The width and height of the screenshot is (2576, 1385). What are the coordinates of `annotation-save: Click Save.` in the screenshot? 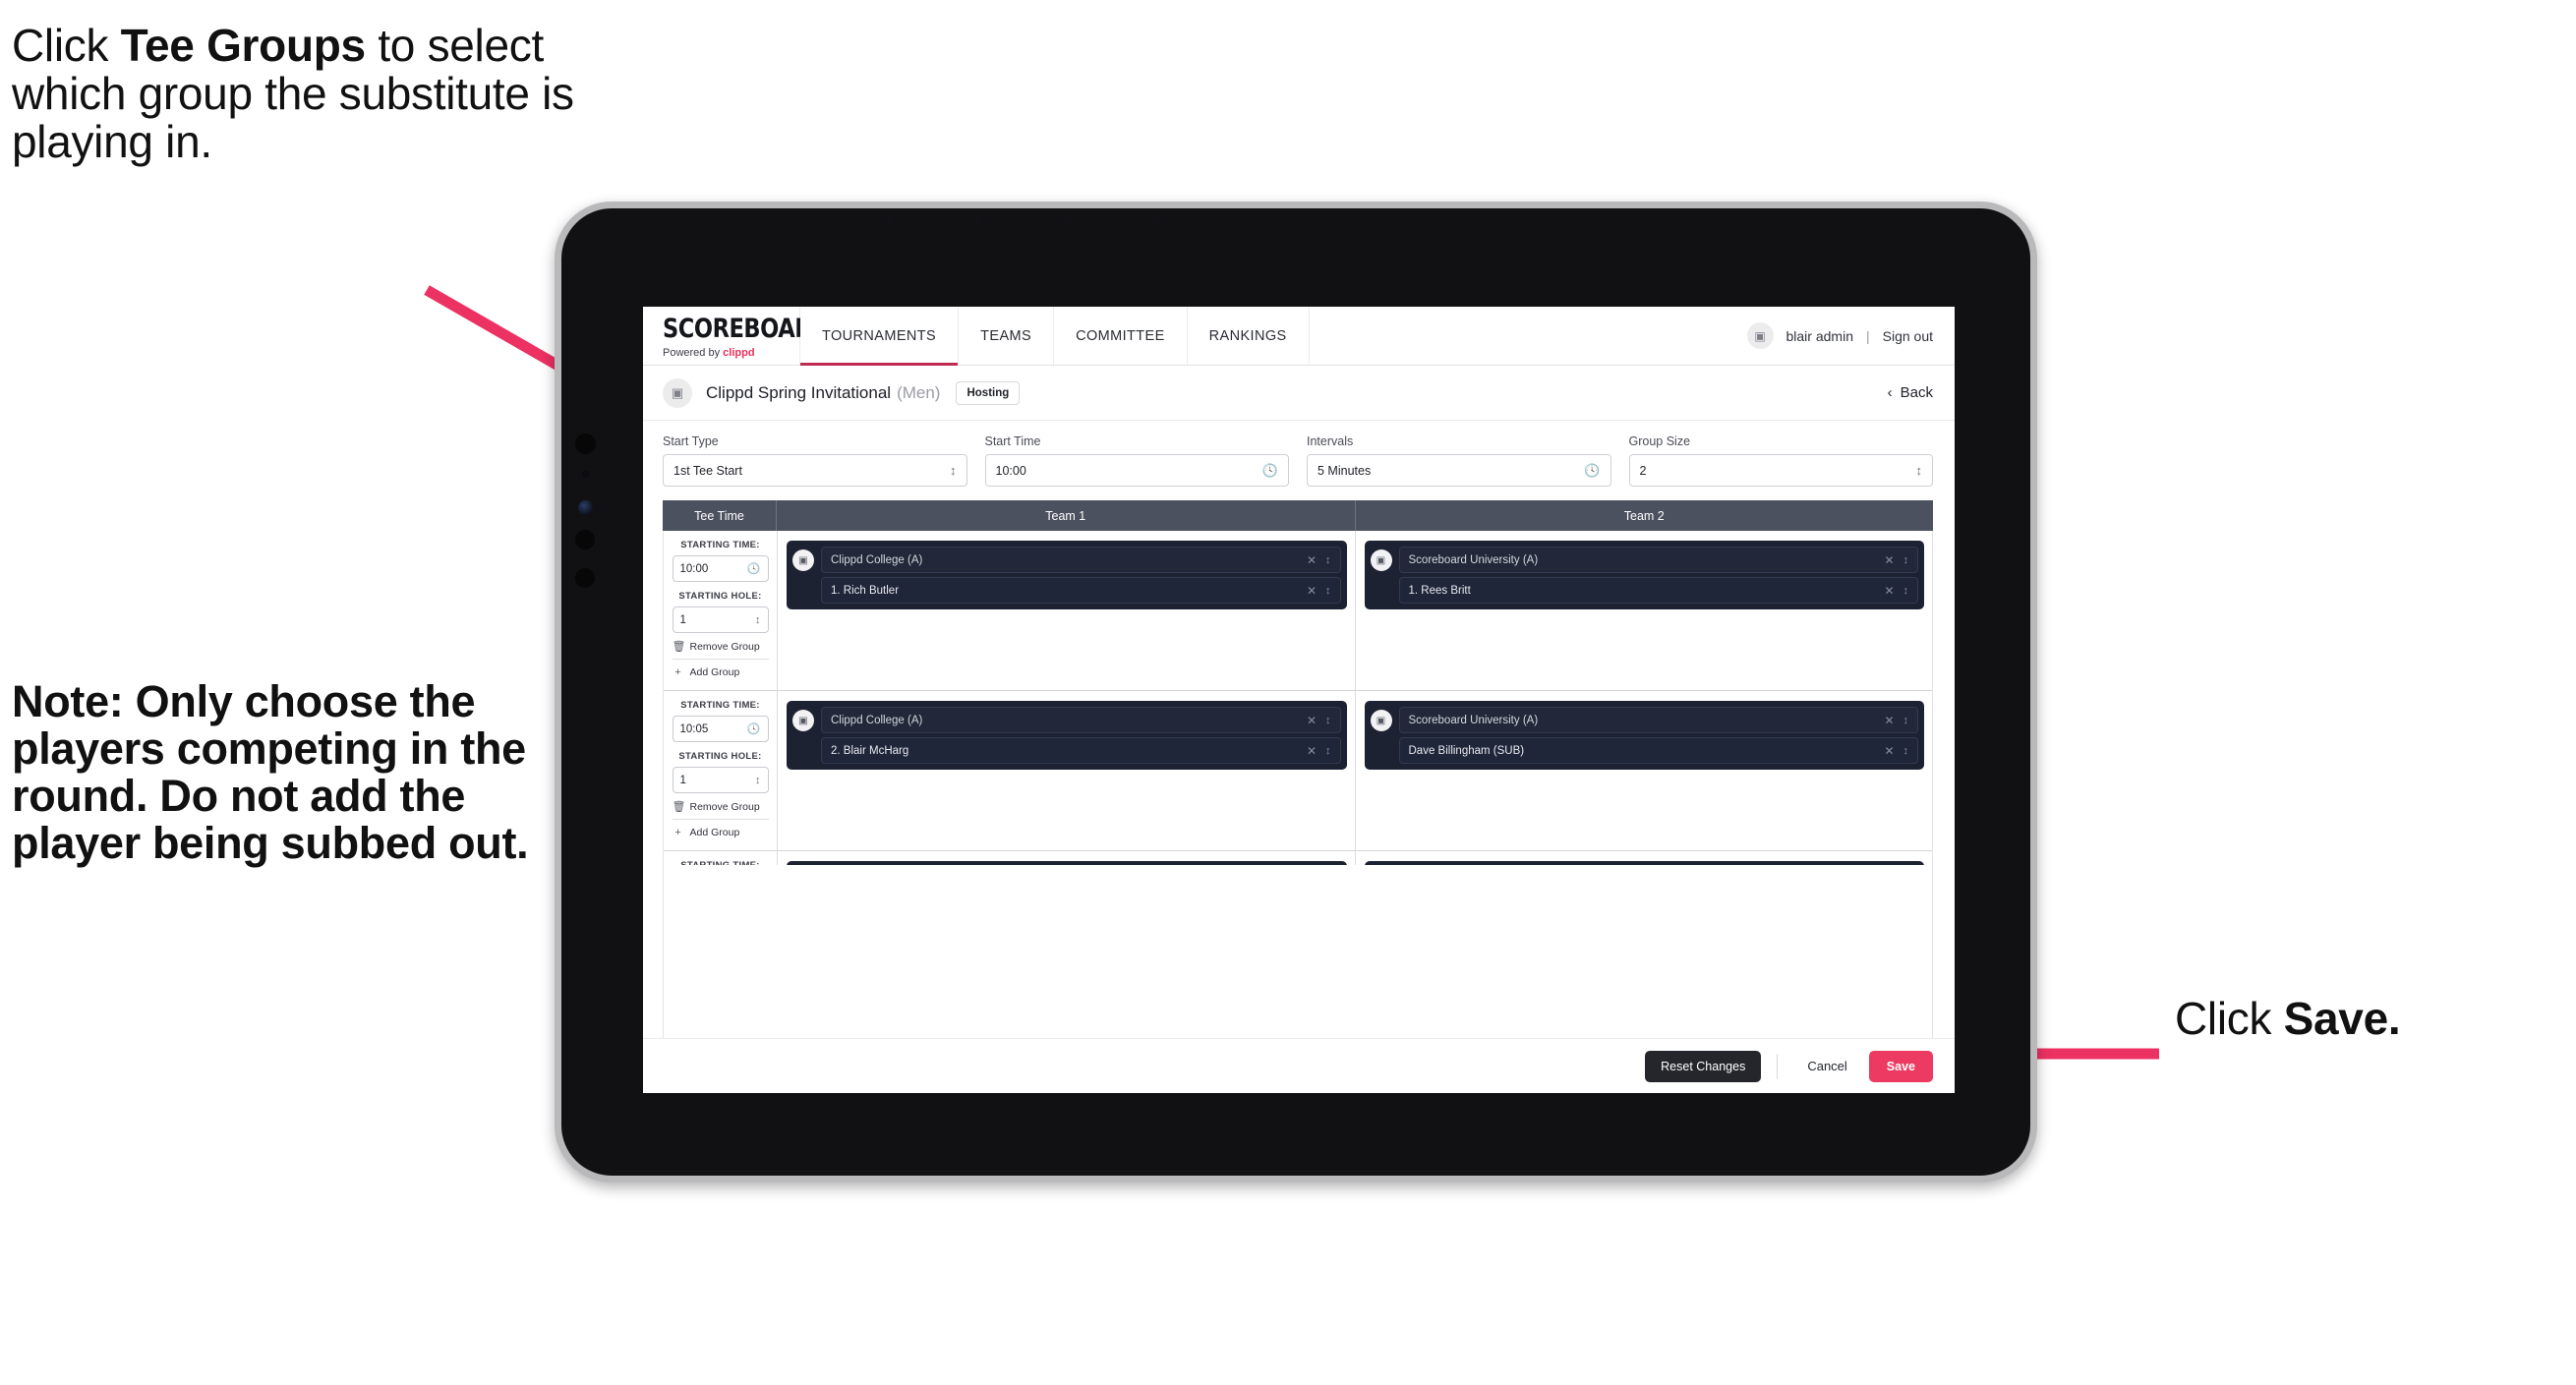 It's located at (2366, 1019).